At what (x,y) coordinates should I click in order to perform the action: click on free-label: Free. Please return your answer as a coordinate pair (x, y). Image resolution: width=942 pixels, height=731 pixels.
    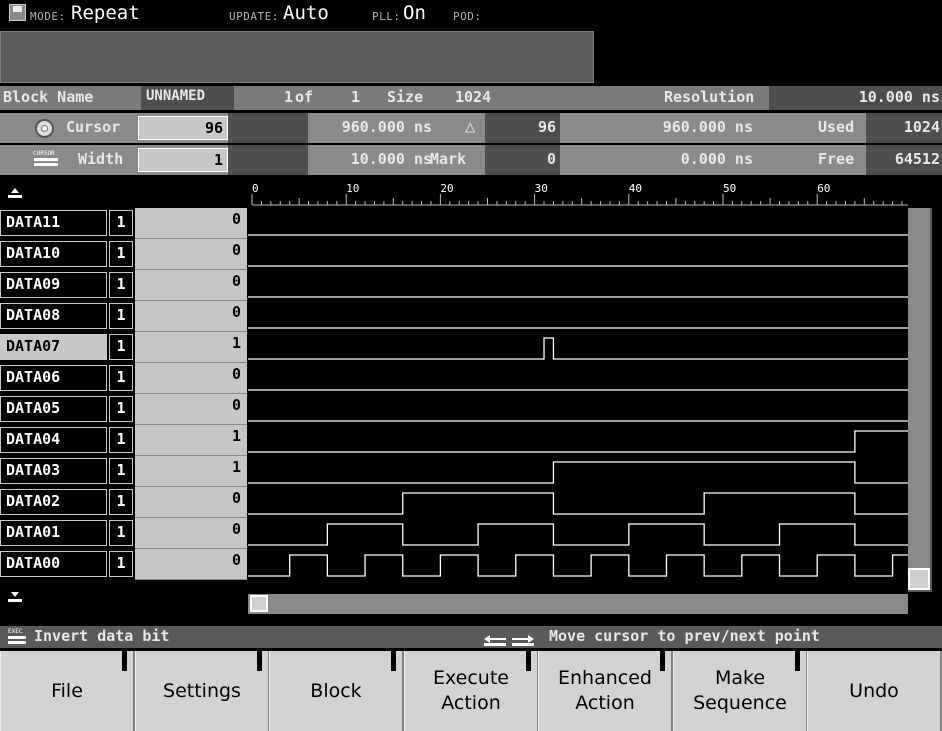
    Looking at the image, I should click on (836, 159).